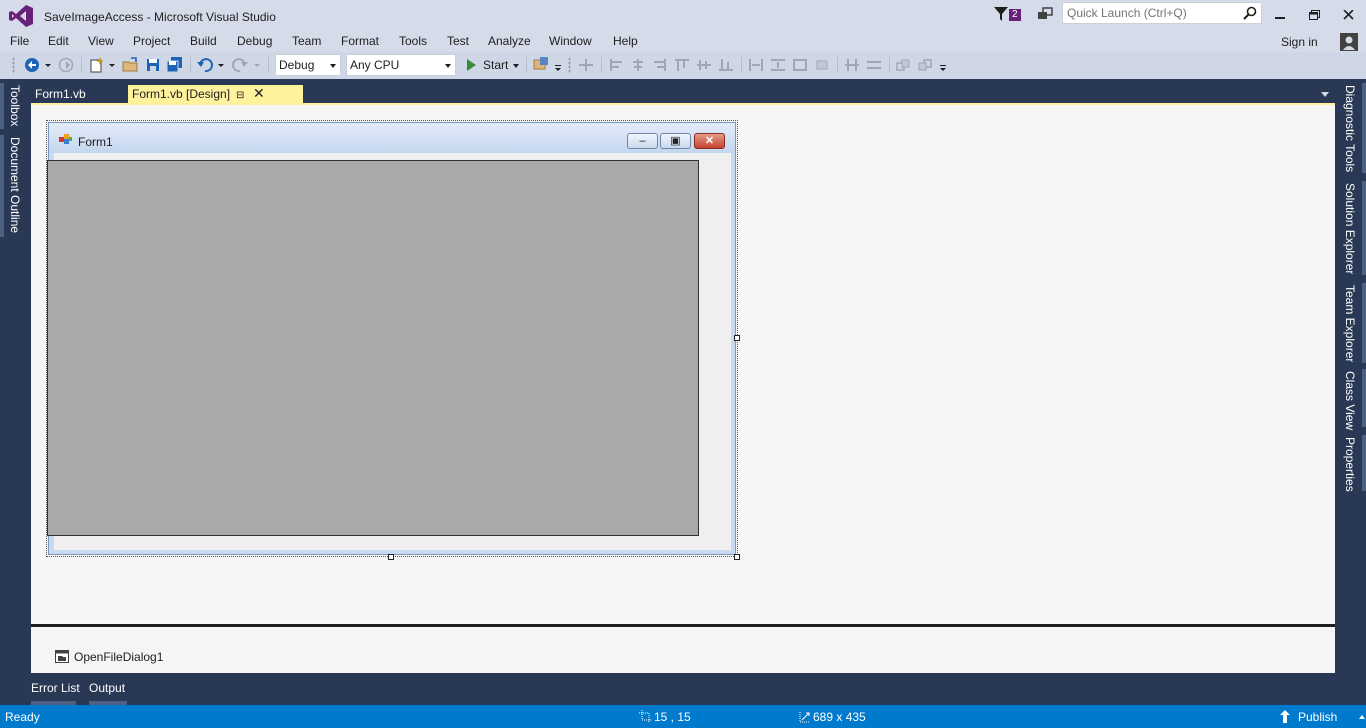 The image size is (1366, 728). Describe the element at coordinates (737, 338) in the screenshot. I see `resize-handle-right` at that location.